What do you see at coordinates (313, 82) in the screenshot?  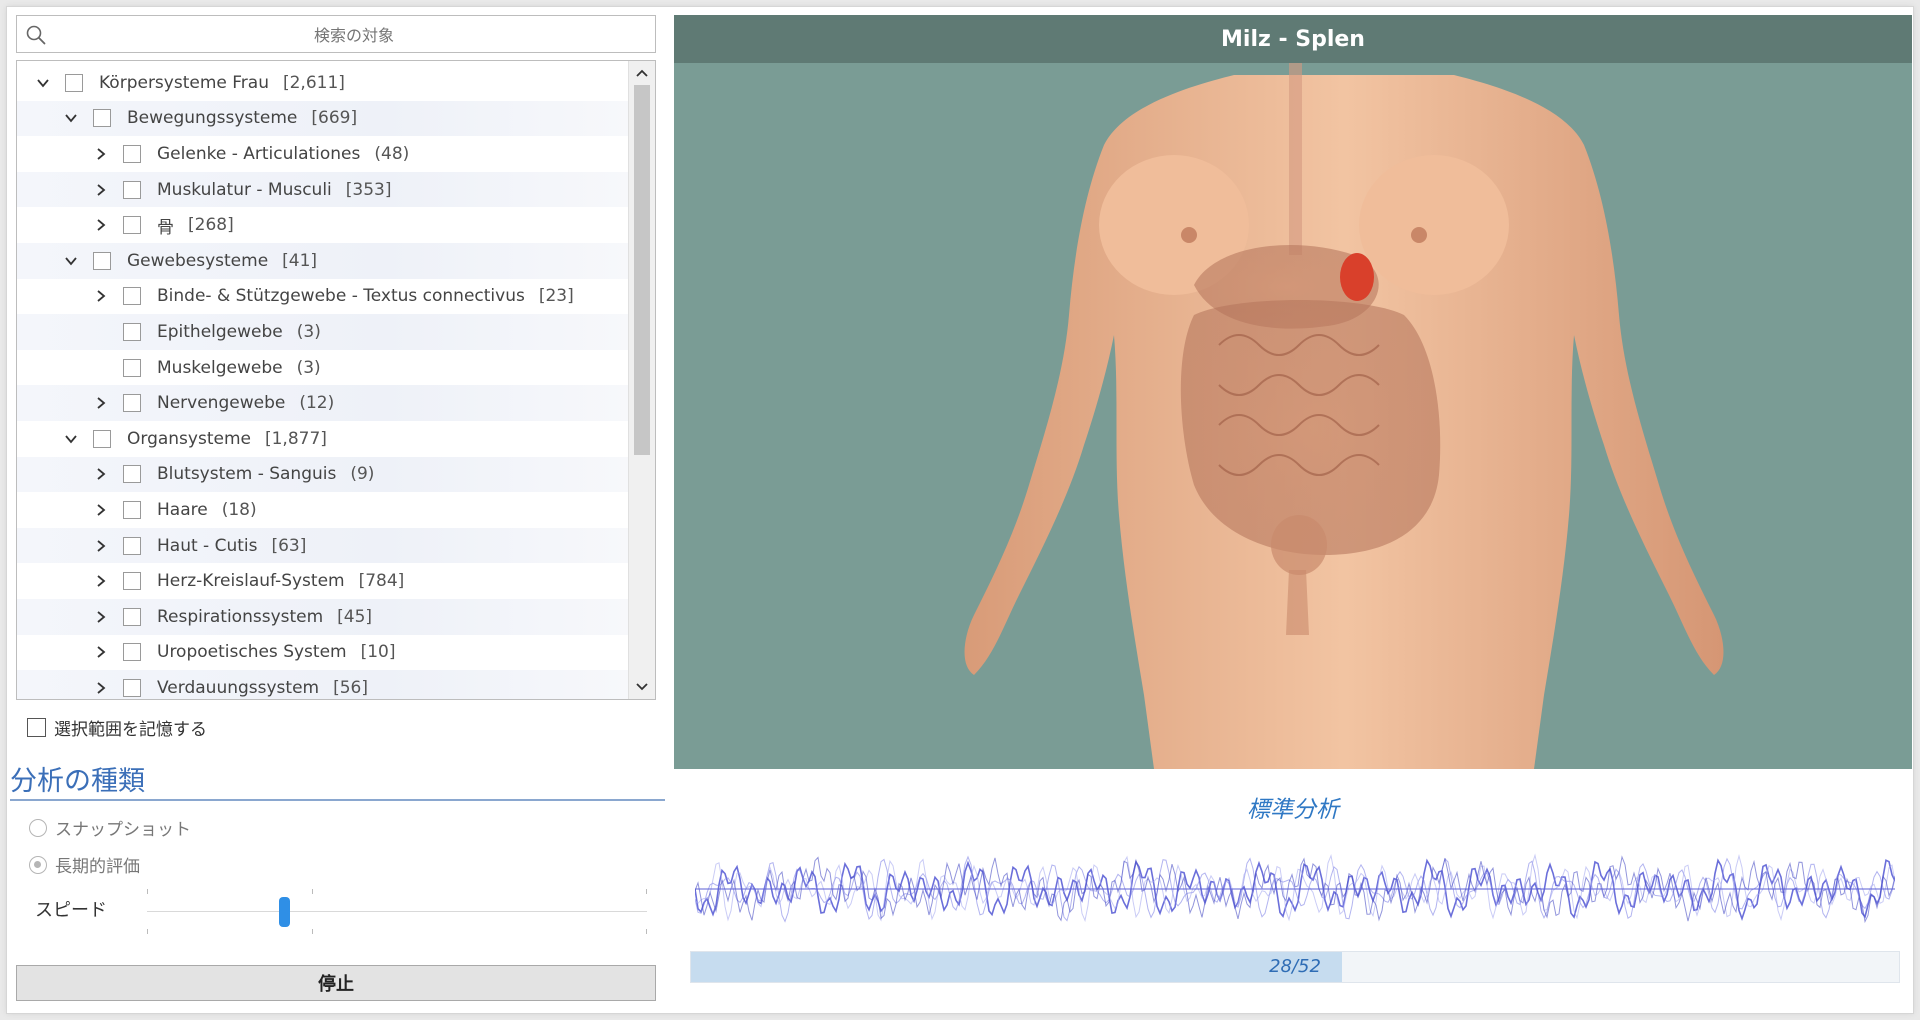 I see `tree-row-count: [2,611]` at bounding box center [313, 82].